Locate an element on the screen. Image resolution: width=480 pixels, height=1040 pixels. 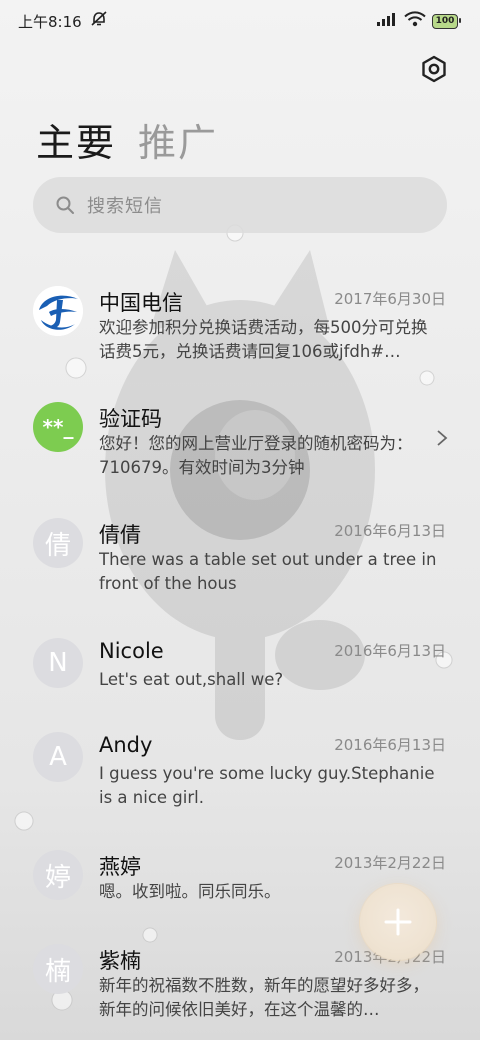
settings-button is located at coordinates (434, 69).